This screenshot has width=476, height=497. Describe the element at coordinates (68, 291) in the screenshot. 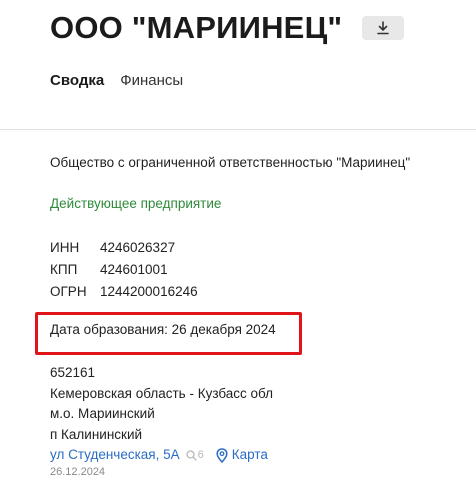

I see `ogrn-label: ОГРН` at that location.